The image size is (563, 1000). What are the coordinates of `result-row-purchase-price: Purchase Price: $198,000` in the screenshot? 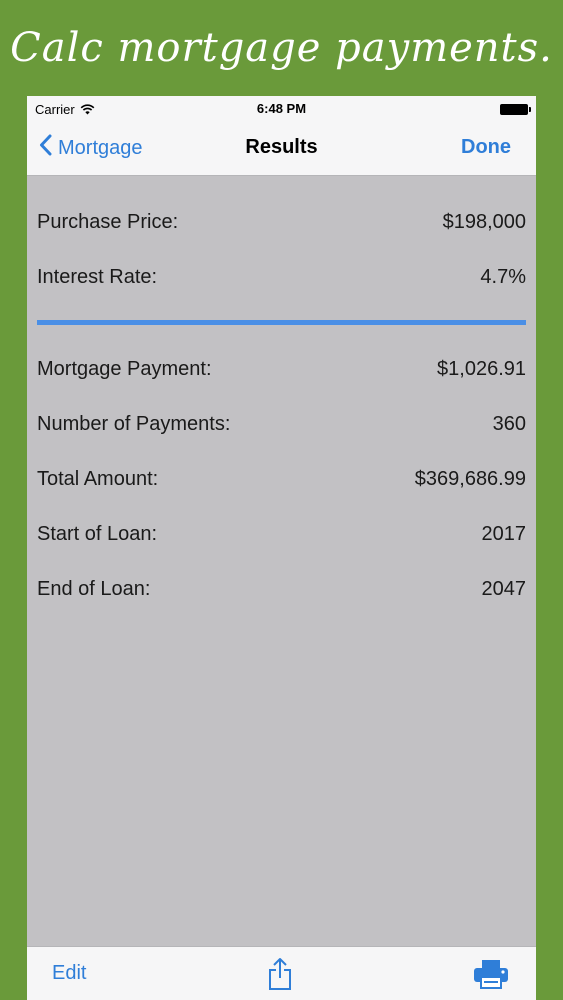 It's located at (281, 222).